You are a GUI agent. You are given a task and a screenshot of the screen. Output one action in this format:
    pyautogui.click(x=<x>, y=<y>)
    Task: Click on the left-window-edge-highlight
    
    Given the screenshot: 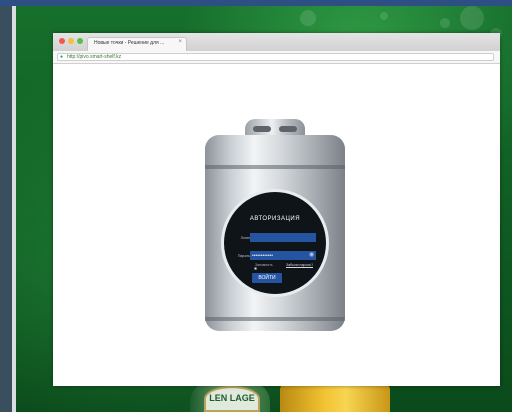 What is the action you would take?
    pyautogui.click(x=14, y=209)
    